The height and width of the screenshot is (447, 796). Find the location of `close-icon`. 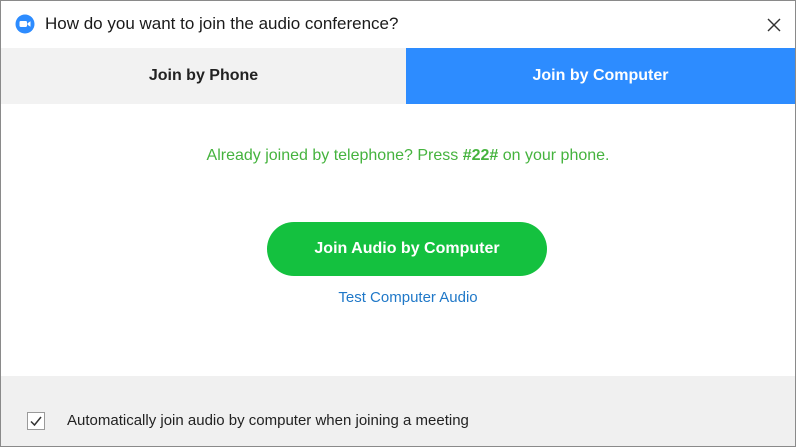

close-icon is located at coordinates (774, 25).